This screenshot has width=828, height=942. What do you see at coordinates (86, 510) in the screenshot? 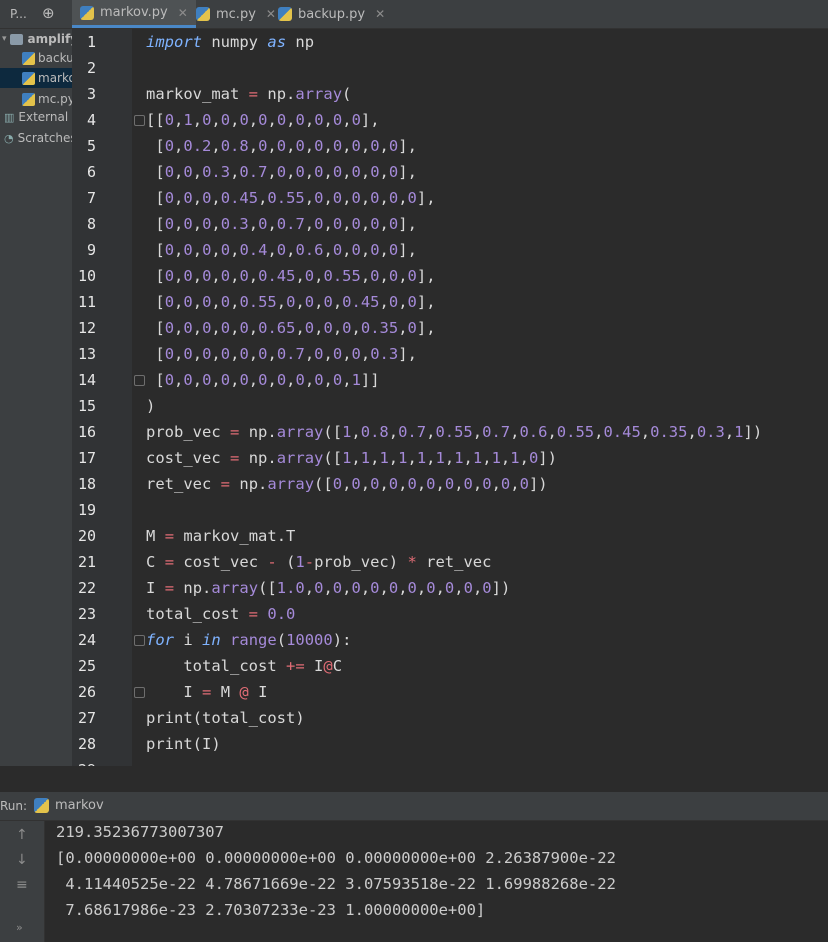
I see `line-number: 19` at bounding box center [86, 510].